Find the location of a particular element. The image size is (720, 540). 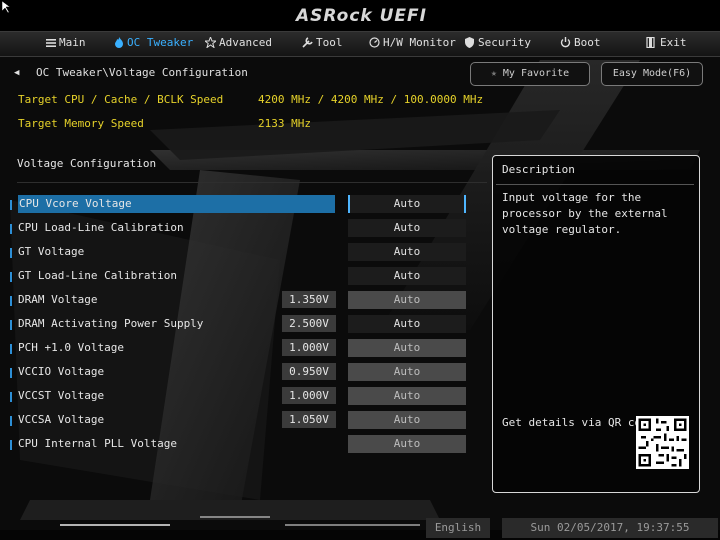

star-icon: ★ is located at coordinates (493, 73).